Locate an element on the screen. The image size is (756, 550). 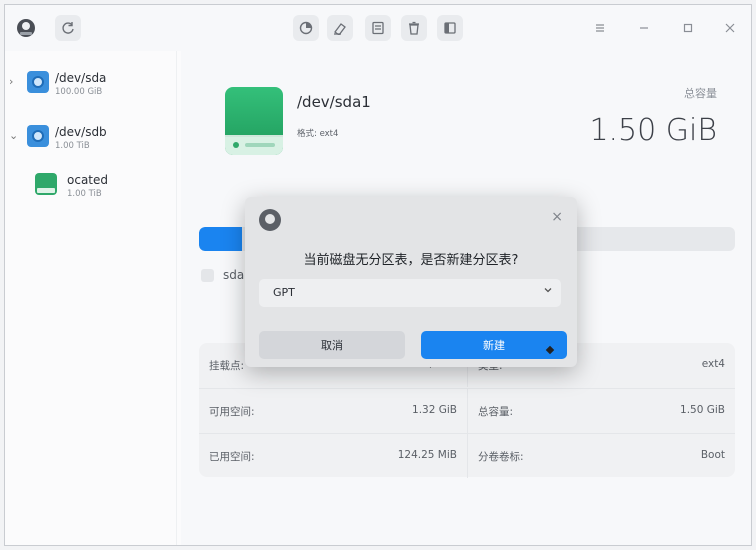
partition-drive-icon is located at coordinates (46, 184).